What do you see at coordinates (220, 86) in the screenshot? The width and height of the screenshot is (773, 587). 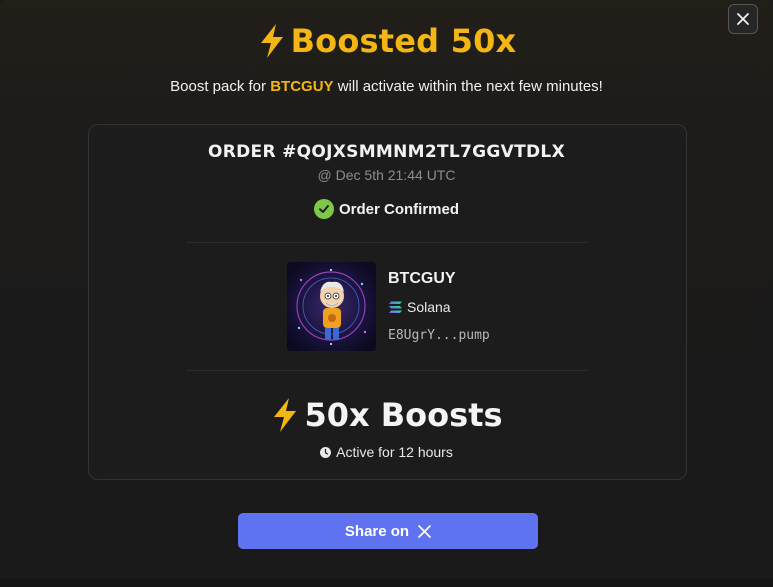 I see `subtitle-prefix: Boost pack for` at bounding box center [220, 86].